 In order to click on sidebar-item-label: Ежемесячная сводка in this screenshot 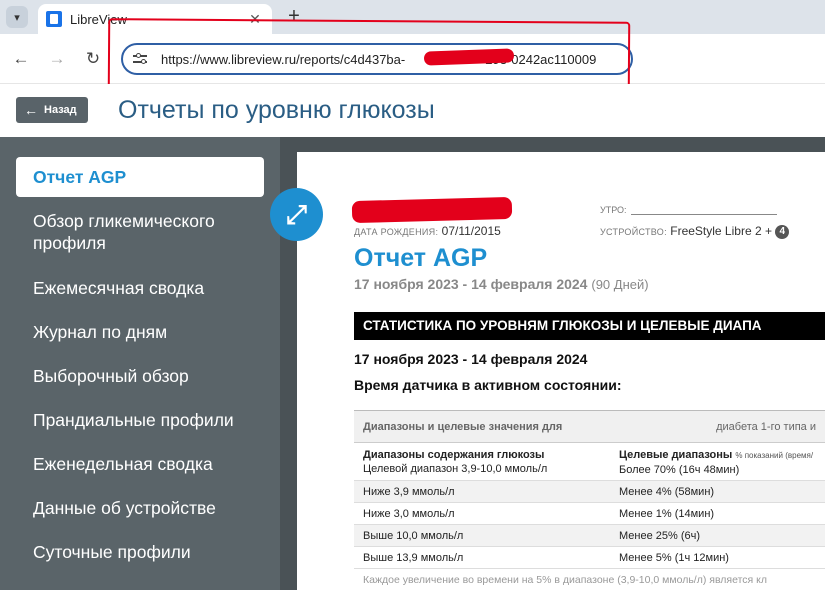, I will do `click(119, 288)`.